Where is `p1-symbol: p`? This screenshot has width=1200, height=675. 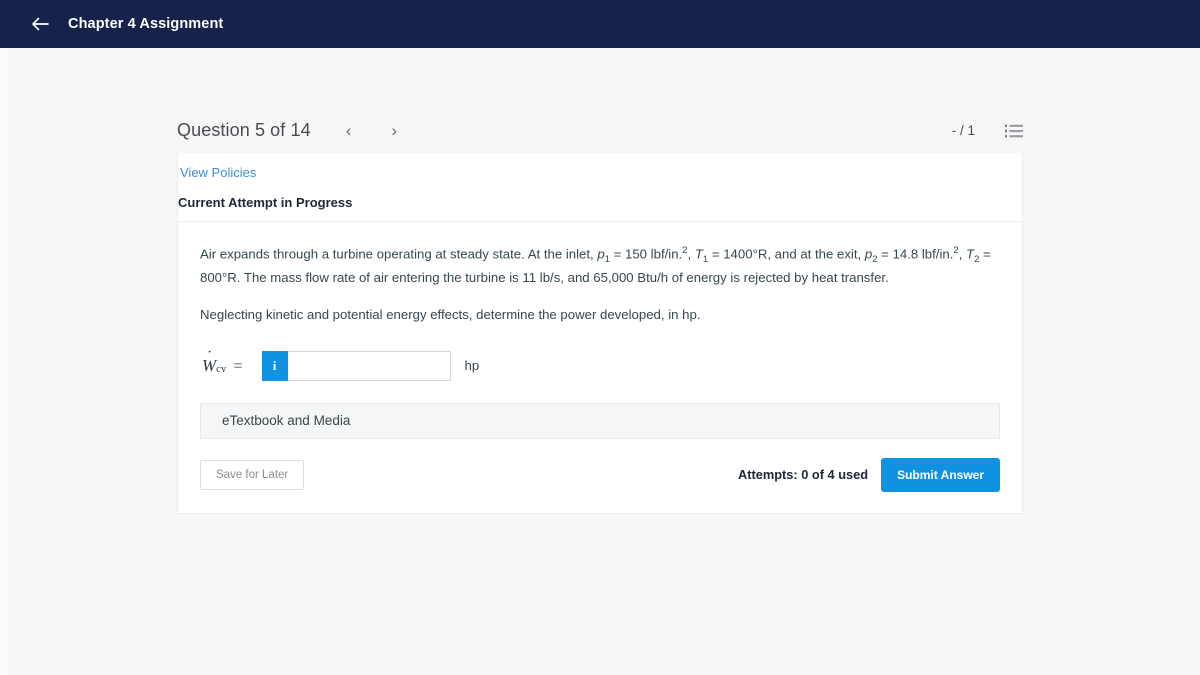 p1-symbol: p is located at coordinates (601, 254).